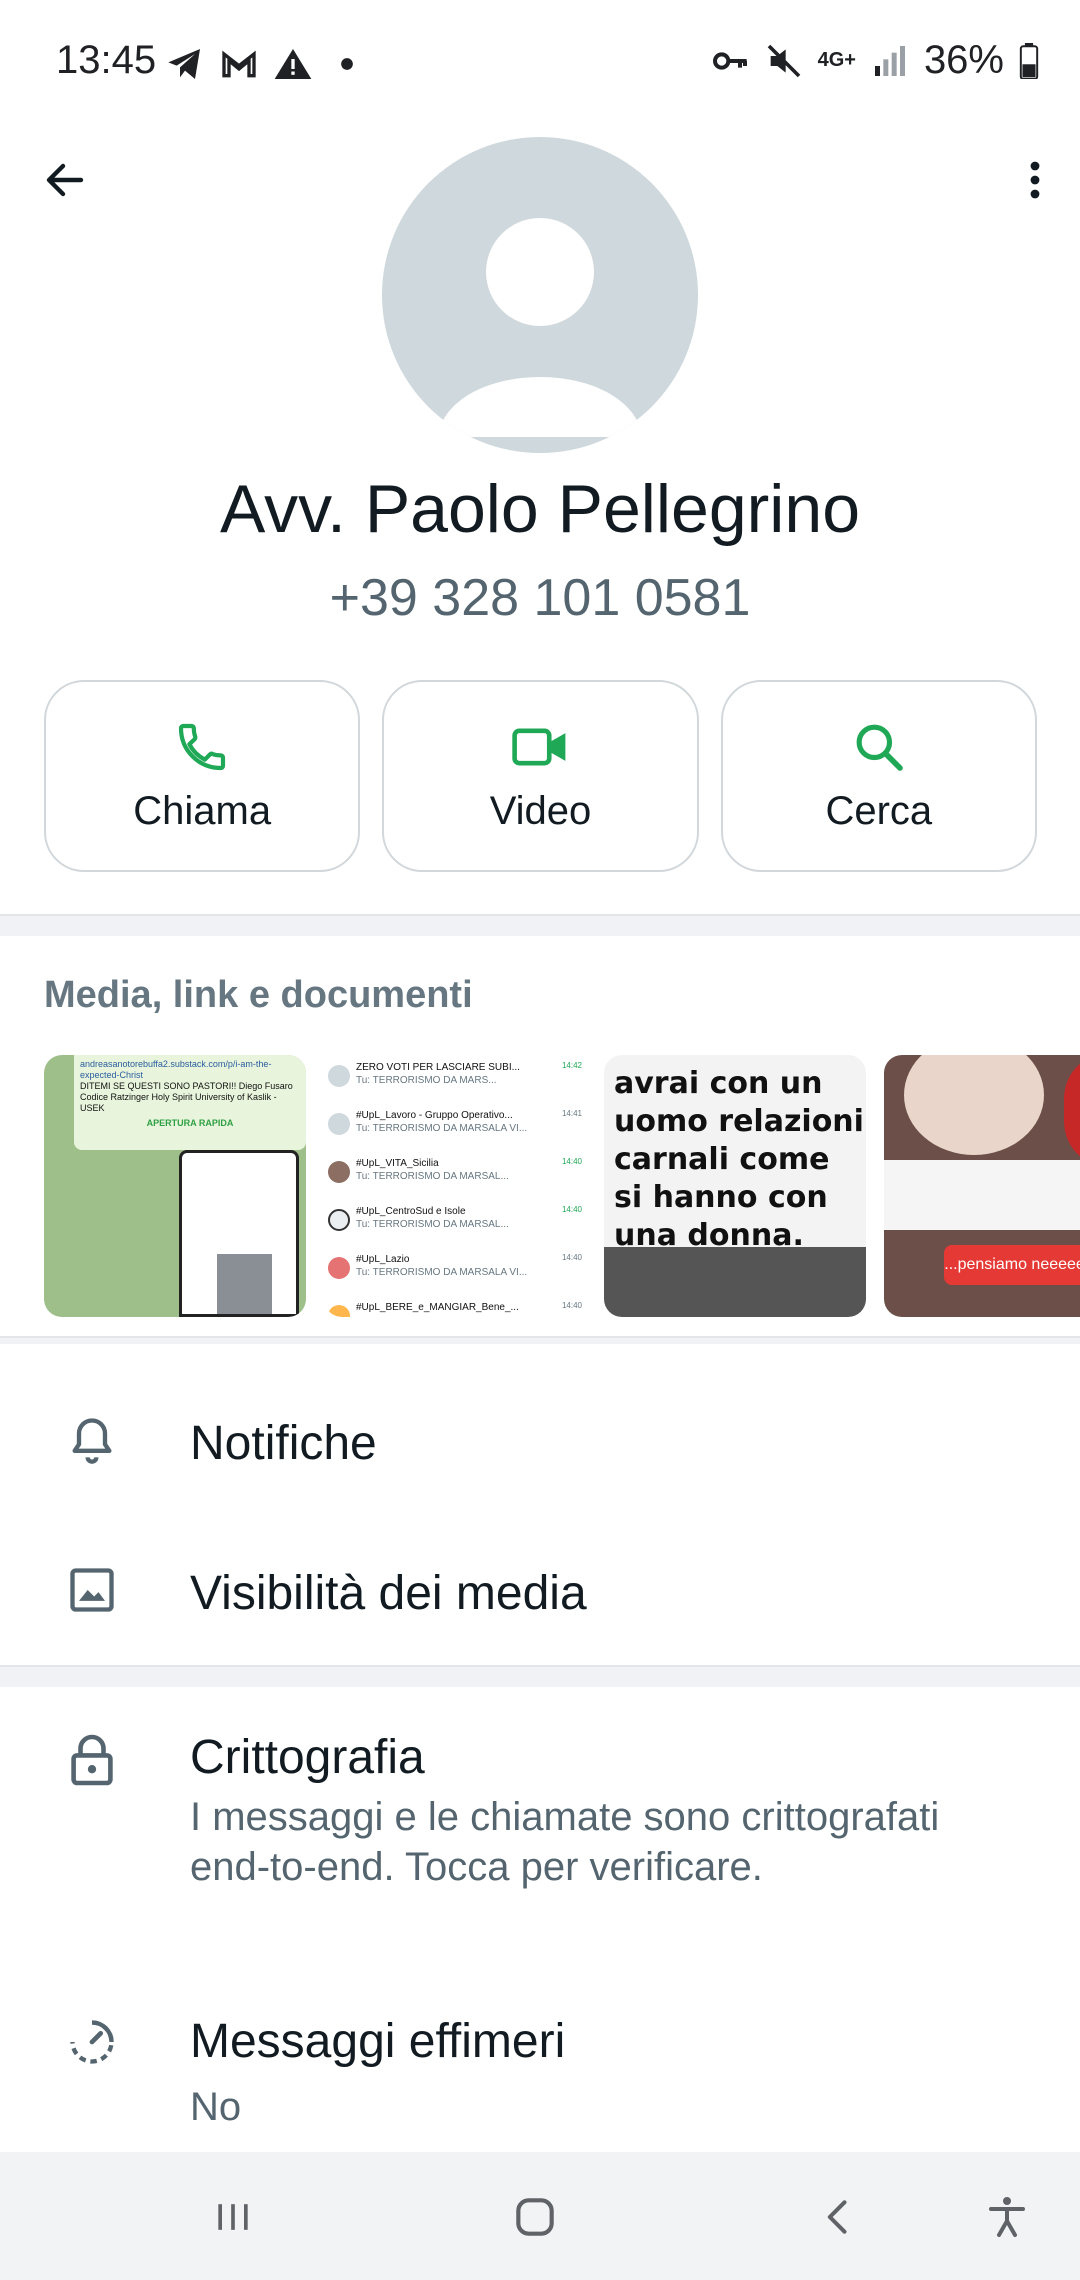 The width and height of the screenshot is (1080, 2280). What do you see at coordinates (571, 1113) in the screenshot?
I see `chat-time: 14:41` at bounding box center [571, 1113].